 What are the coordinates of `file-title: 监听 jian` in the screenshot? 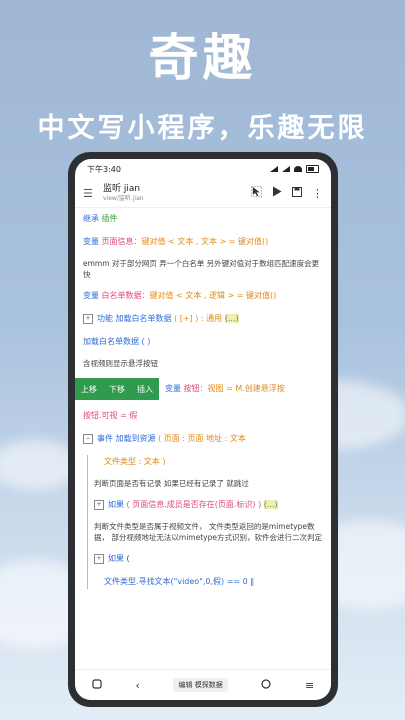 It's located at (122, 188).